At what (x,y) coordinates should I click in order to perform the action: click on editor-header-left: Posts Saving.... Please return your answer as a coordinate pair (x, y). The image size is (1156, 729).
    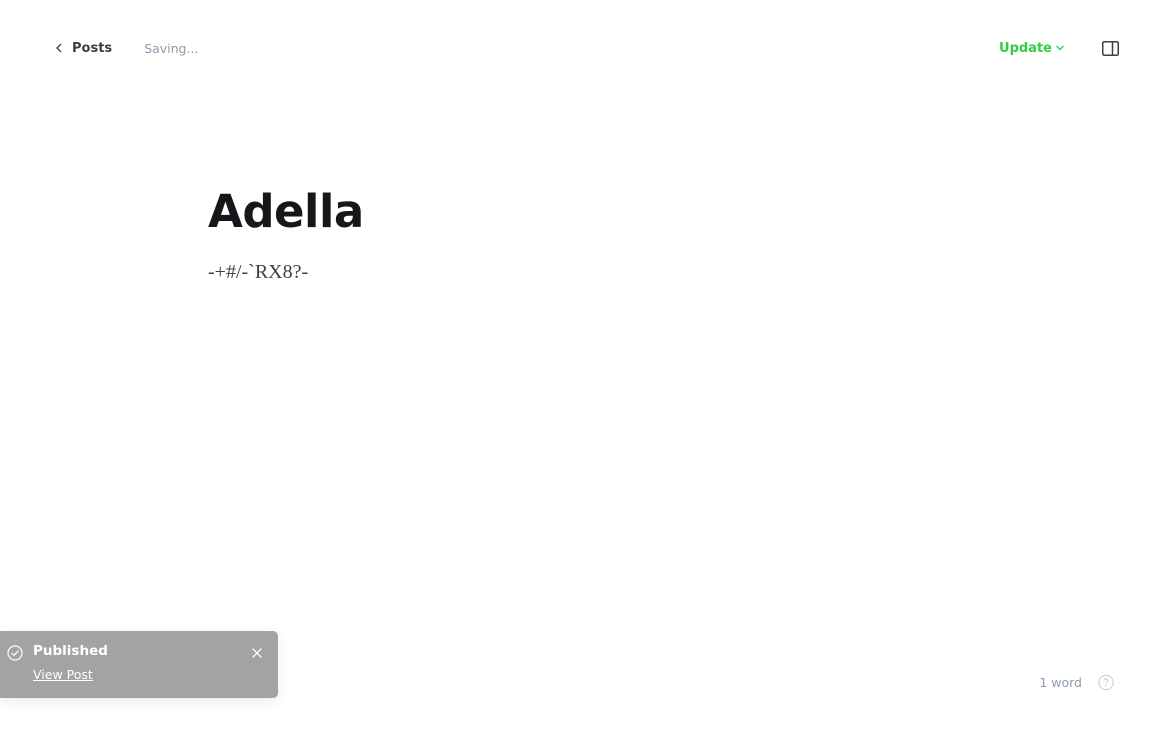
    Looking at the image, I should click on (125, 48).